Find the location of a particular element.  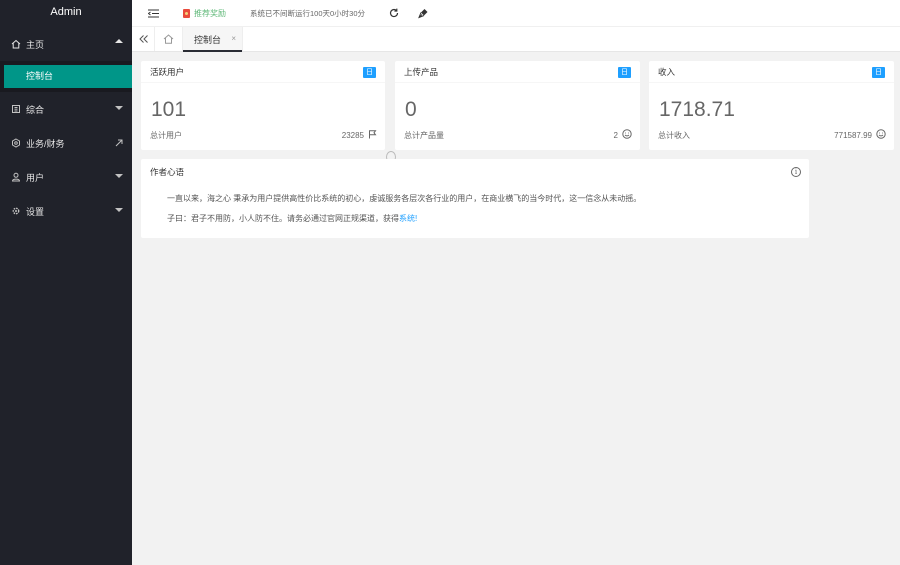

nav-group-home: 主页 is located at coordinates (66, 44).